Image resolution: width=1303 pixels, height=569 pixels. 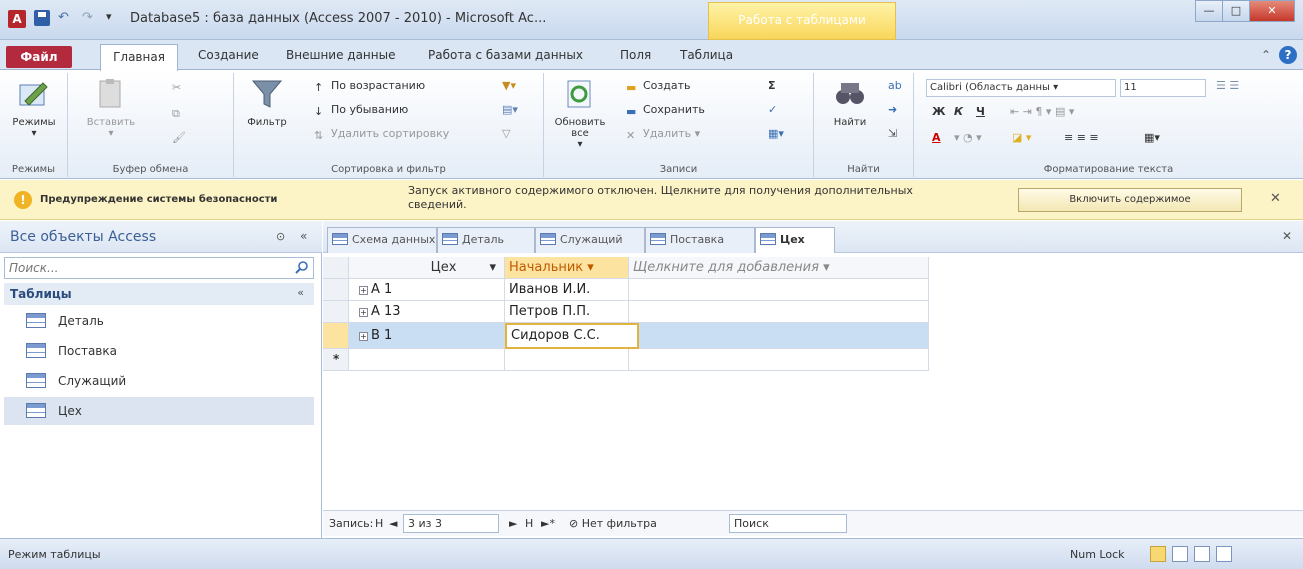 What do you see at coordinates (393, 523) in the screenshot?
I see `prev-record-button: ◄` at bounding box center [393, 523].